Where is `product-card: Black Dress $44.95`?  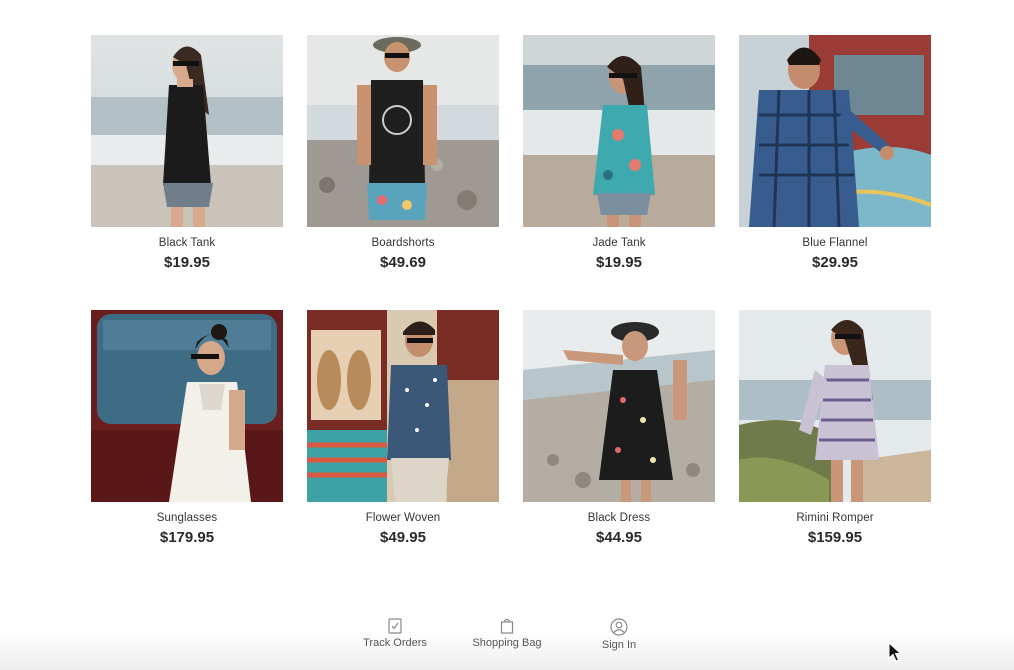 product-card: Black Dress $44.95 is located at coordinates (619, 428).